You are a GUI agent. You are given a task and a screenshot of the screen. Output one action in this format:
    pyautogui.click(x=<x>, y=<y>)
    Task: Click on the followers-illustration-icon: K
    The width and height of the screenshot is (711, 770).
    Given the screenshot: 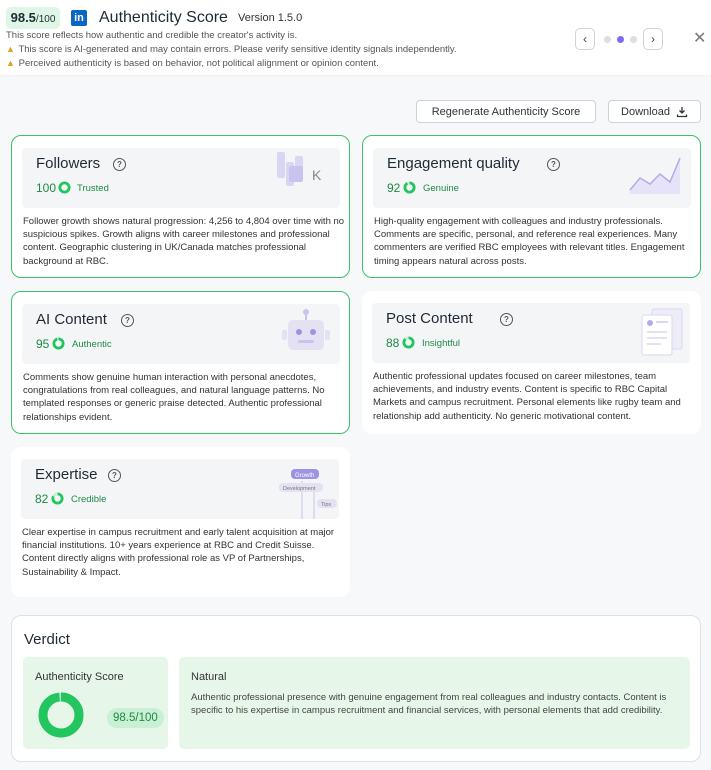 What is the action you would take?
    pyautogui.click(x=299, y=169)
    